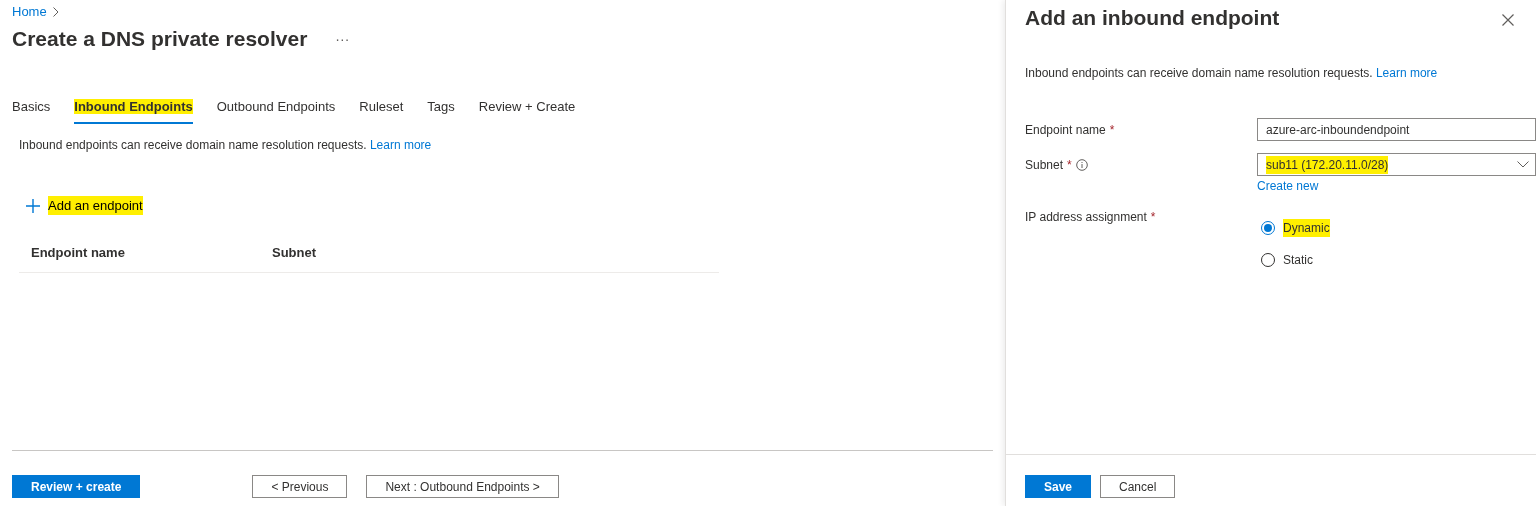 This screenshot has width=1536, height=506. What do you see at coordinates (31, 109) in the screenshot?
I see `tab: Basics` at bounding box center [31, 109].